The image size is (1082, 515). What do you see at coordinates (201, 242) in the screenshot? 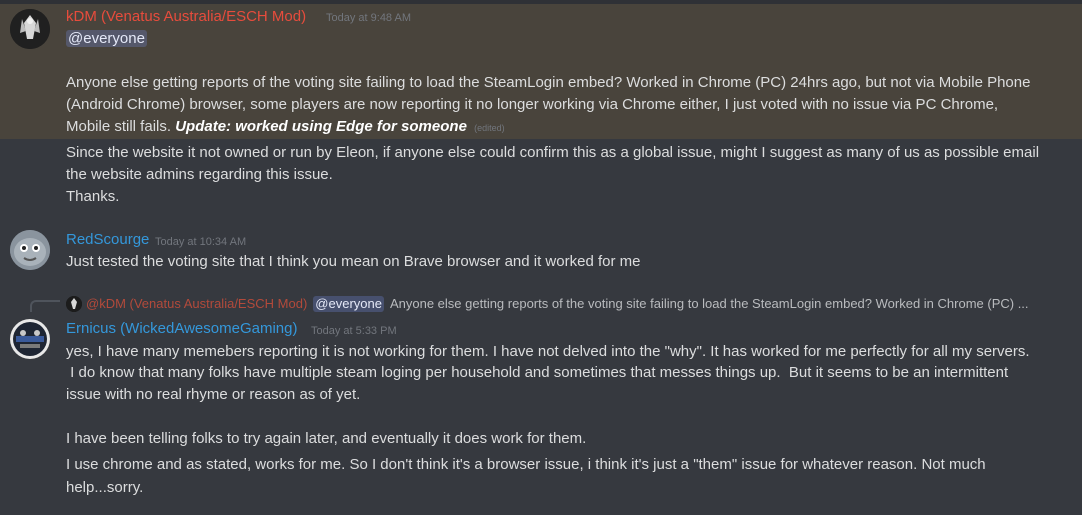
I see `timestamp: Today at 10:34 AM` at bounding box center [201, 242].